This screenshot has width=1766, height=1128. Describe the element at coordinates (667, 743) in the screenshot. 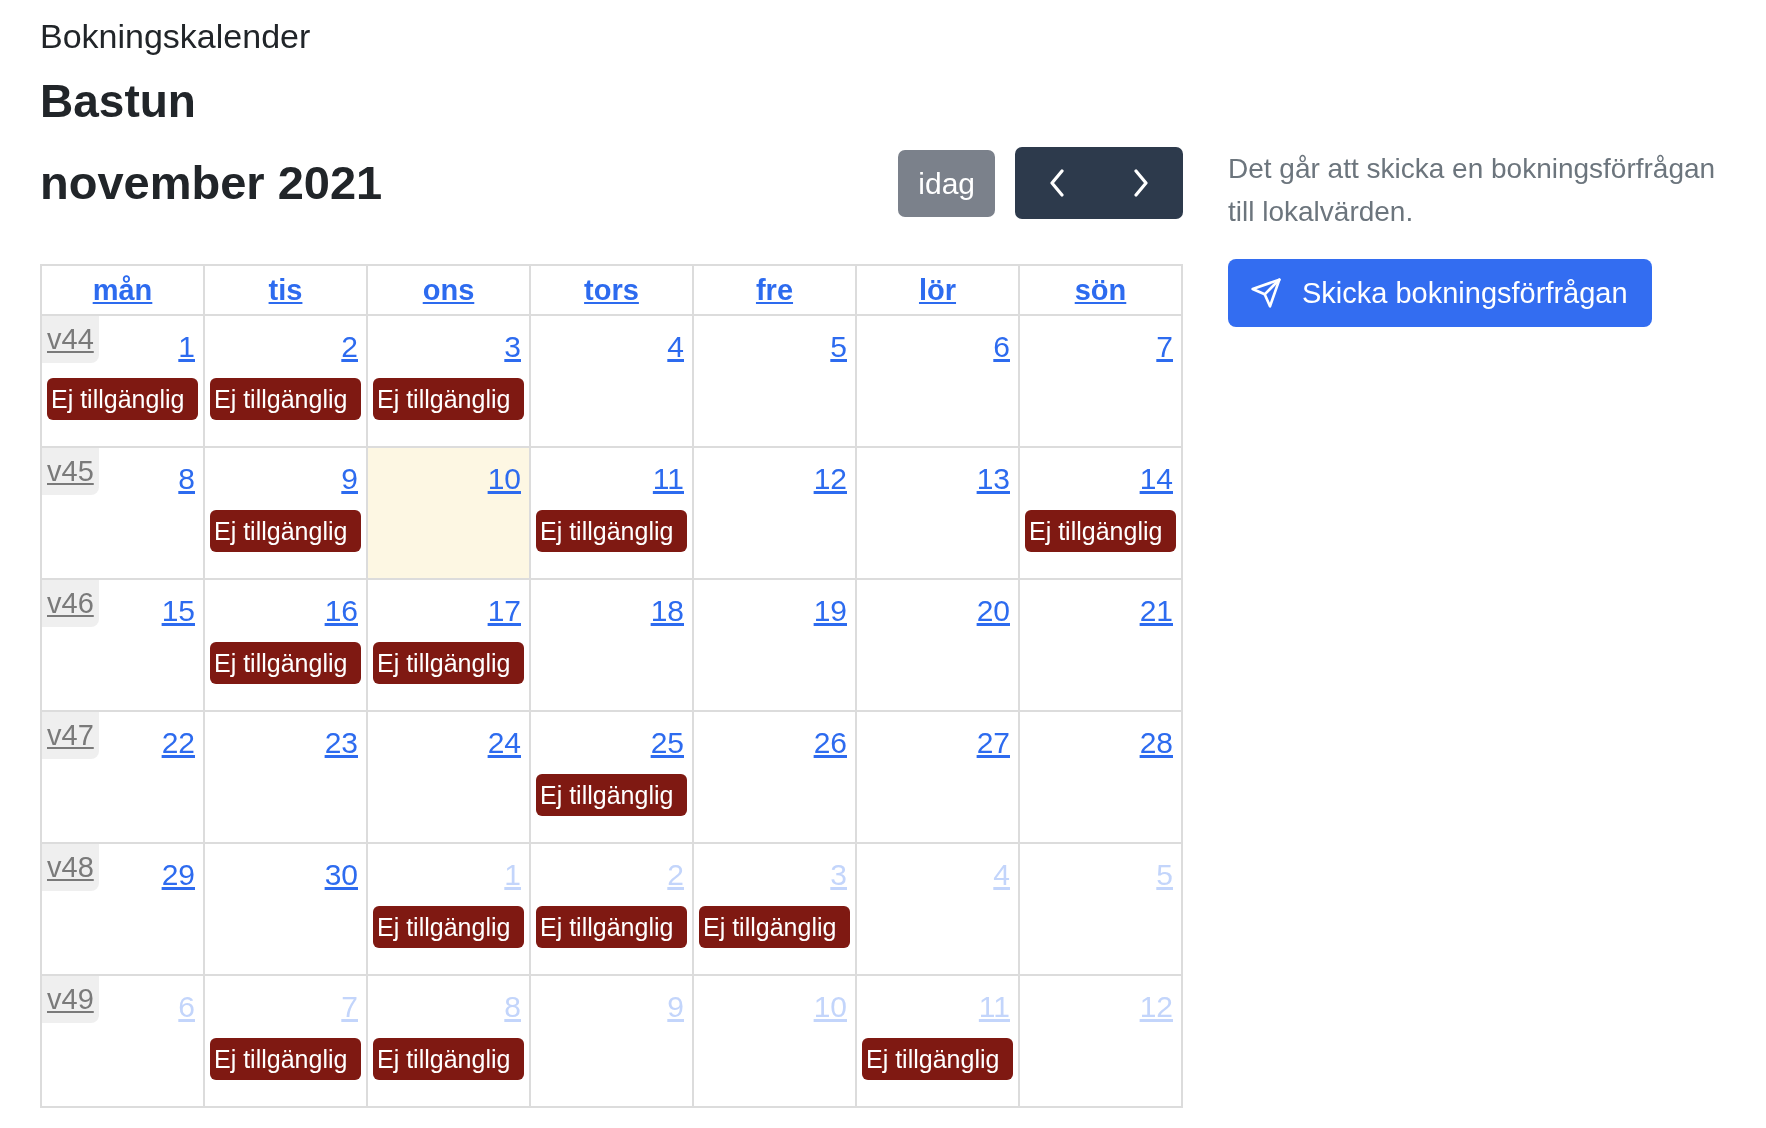

I see `day-number-link: 25` at that location.